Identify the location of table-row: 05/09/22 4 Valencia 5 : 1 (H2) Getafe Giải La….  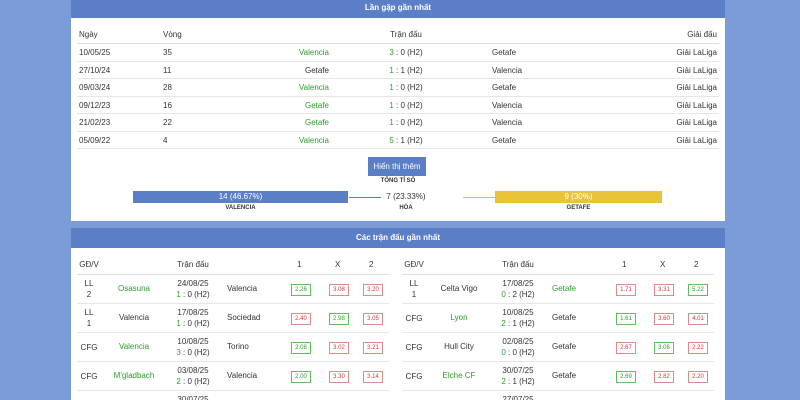
(398, 140).